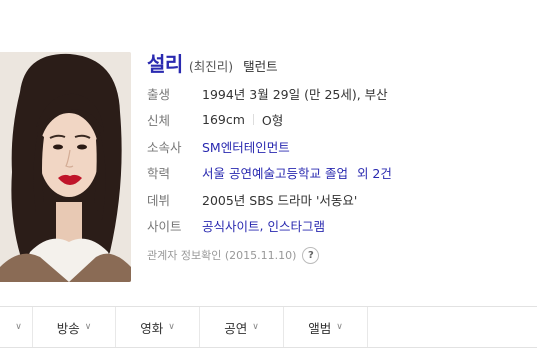 The height and width of the screenshot is (360, 537). I want to click on site-label: 사이트, so click(164, 227).